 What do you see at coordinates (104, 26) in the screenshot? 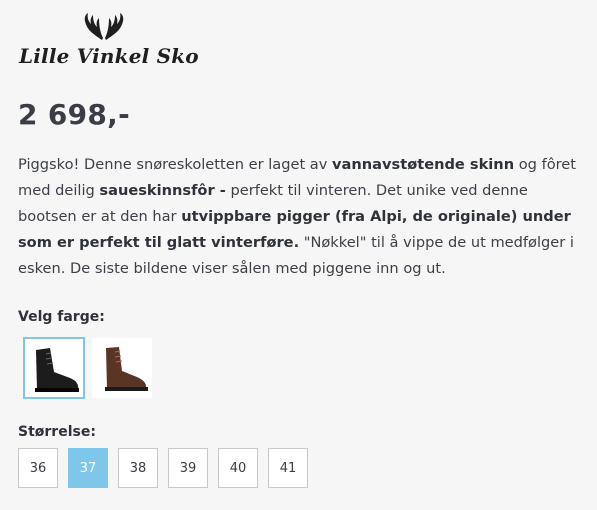
I see `antlers-icon` at bounding box center [104, 26].